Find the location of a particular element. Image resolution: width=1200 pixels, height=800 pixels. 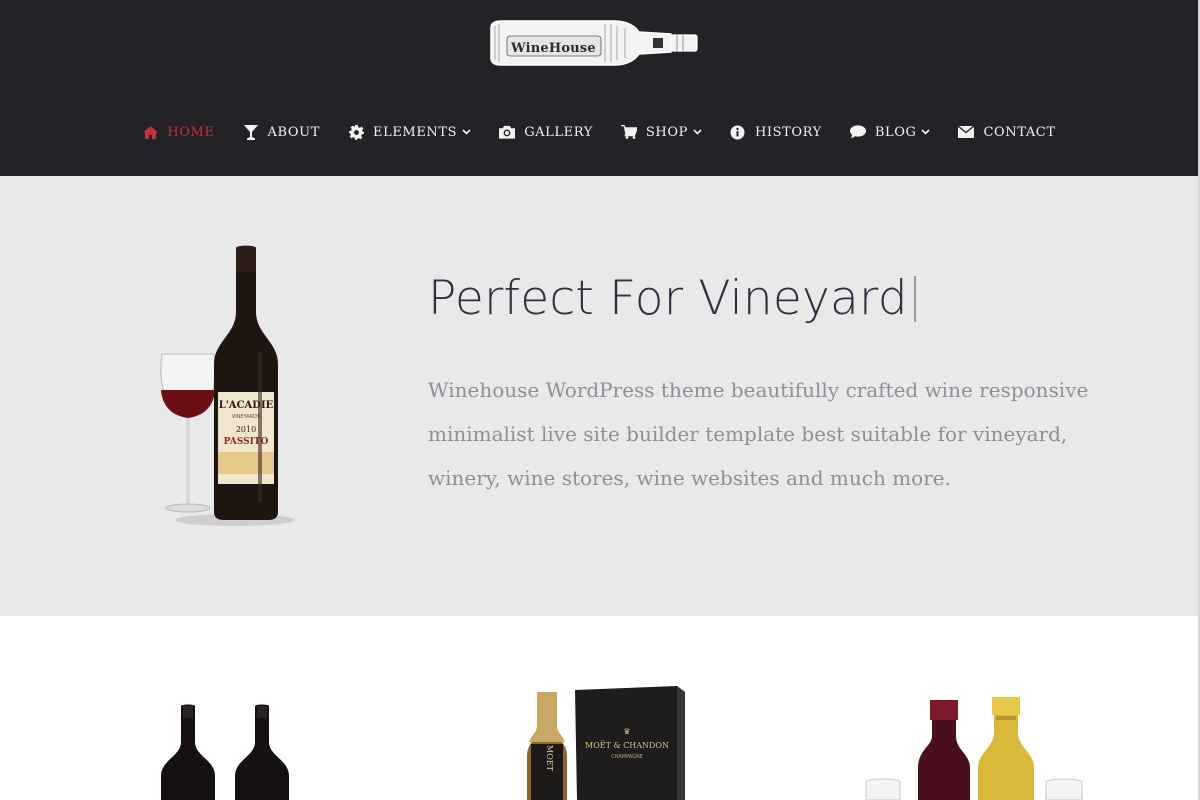

envelope-icon is located at coordinates (966, 132).